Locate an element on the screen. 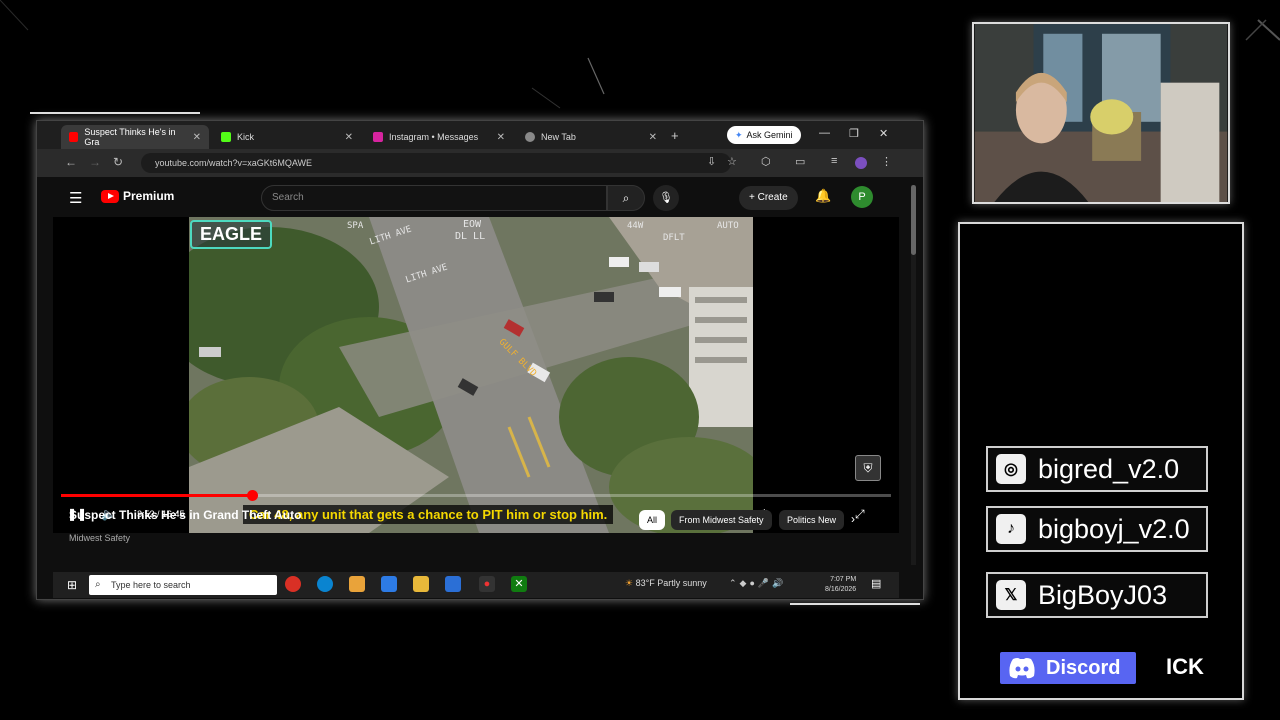 The height and width of the screenshot is (720, 1280). obs-icon: ● is located at coordinates (487, 584).